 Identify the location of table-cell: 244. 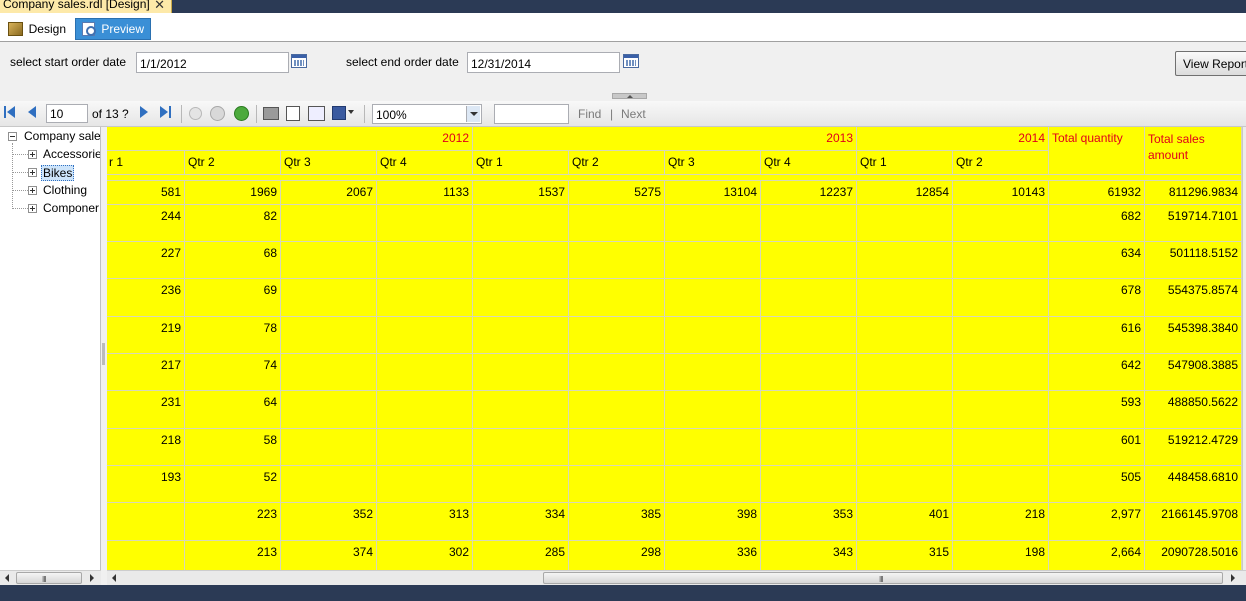
(146, 223).